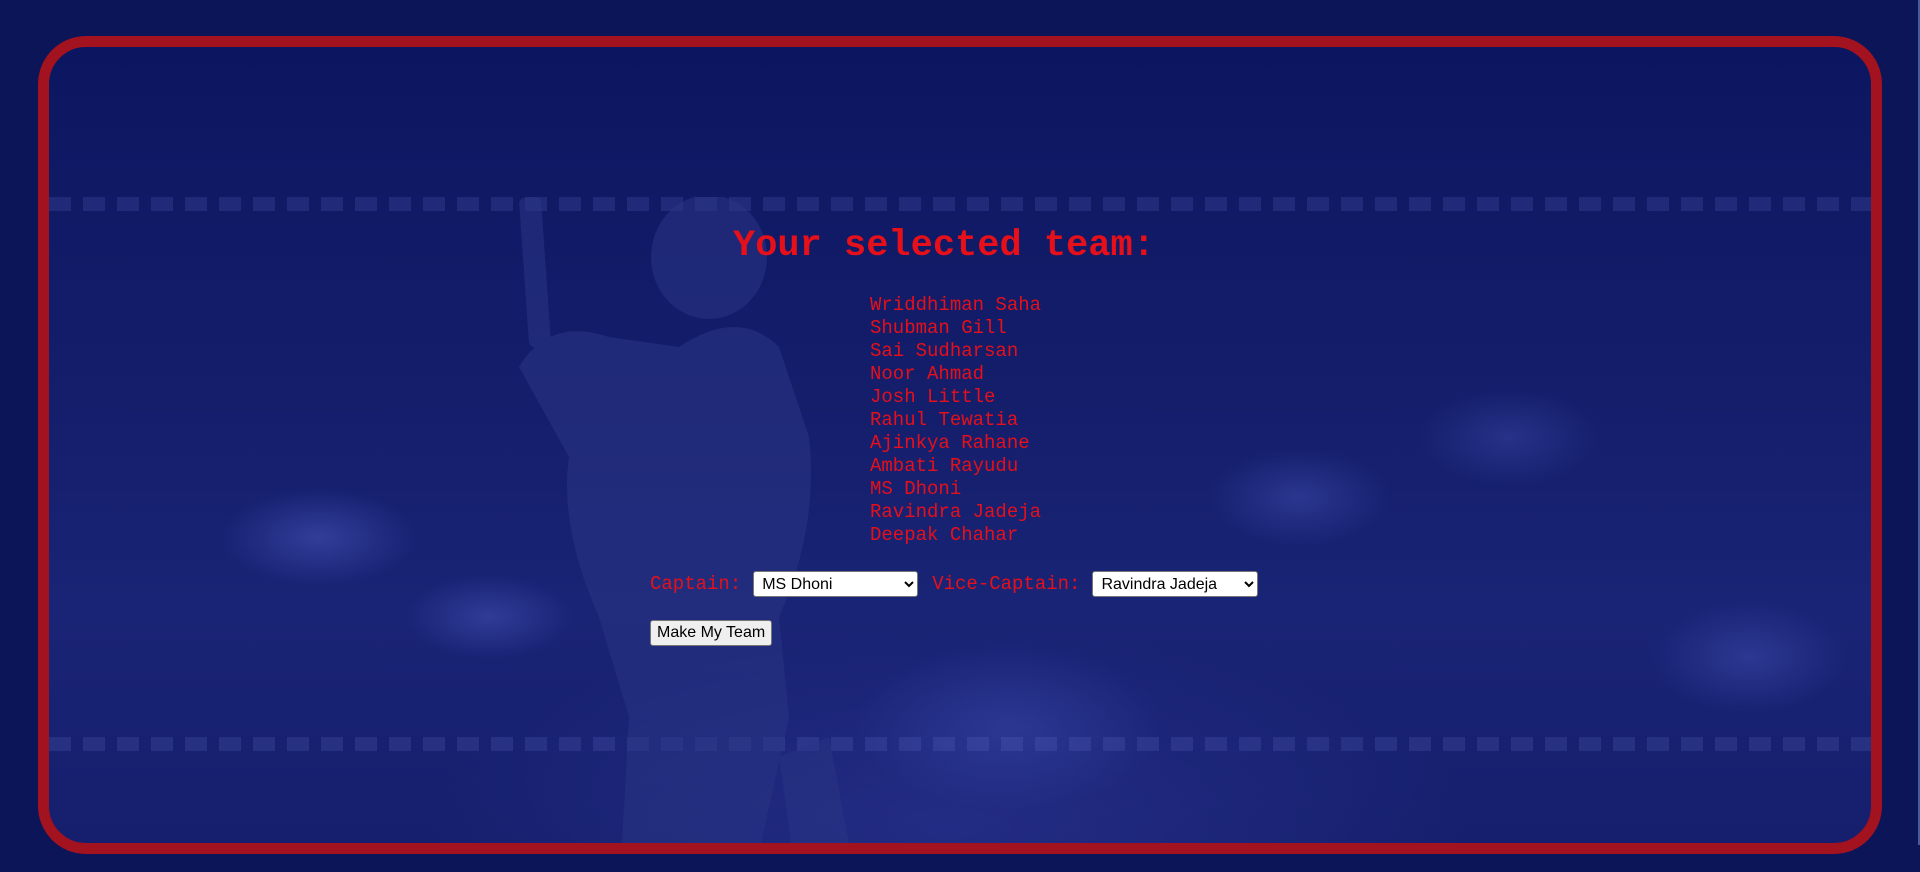  Describe the element at coordinates (933, 397) in the screenshot. I see `list-item: Josh Little` at that location.